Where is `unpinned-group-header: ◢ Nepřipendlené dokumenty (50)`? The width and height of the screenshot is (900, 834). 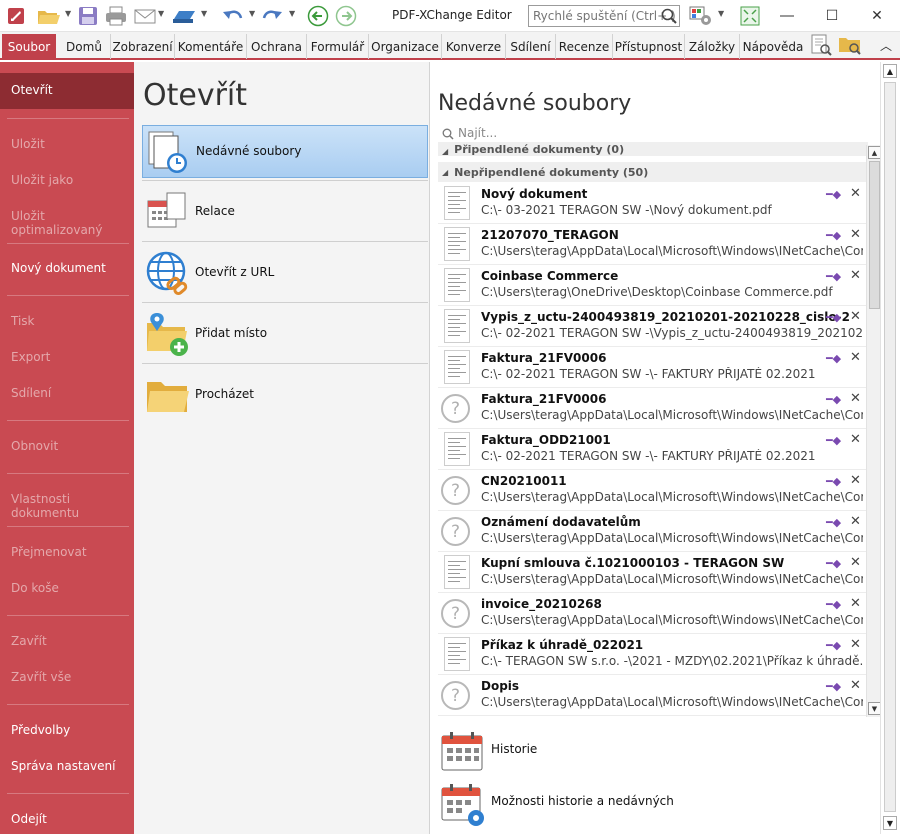 unpinned-group-header: ◢ Nepřipendlené dokumenty (50) is located at coordinates (653, 172).